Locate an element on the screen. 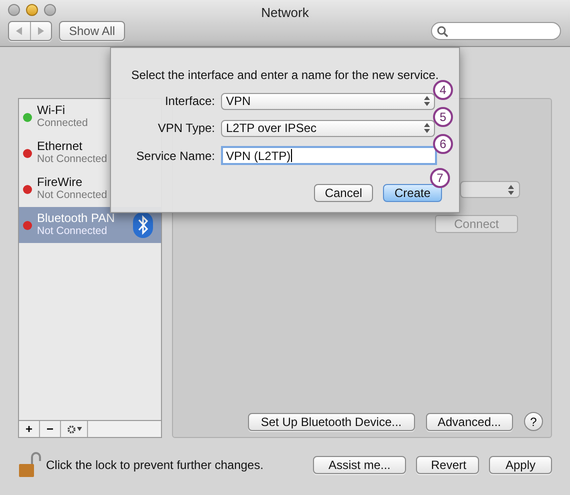 This screenshot has height=495, width=570. popup-menu: VPN is located at coordinates (328, 101).